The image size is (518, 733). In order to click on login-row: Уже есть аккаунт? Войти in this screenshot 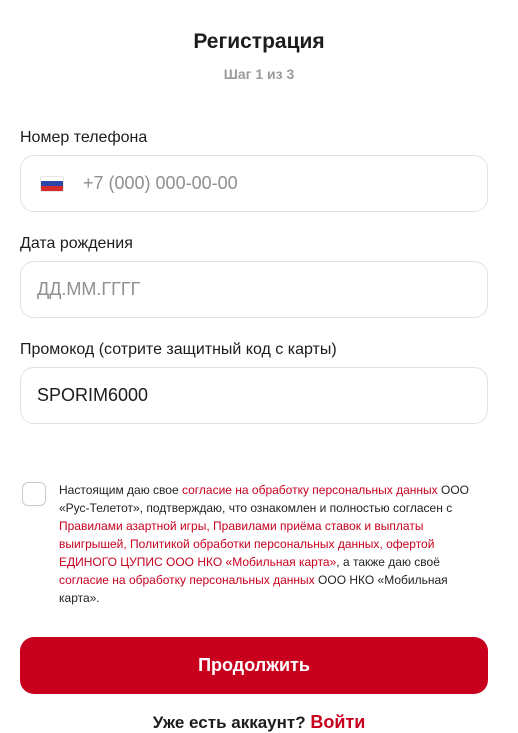, I will do `click(259, 722)`.